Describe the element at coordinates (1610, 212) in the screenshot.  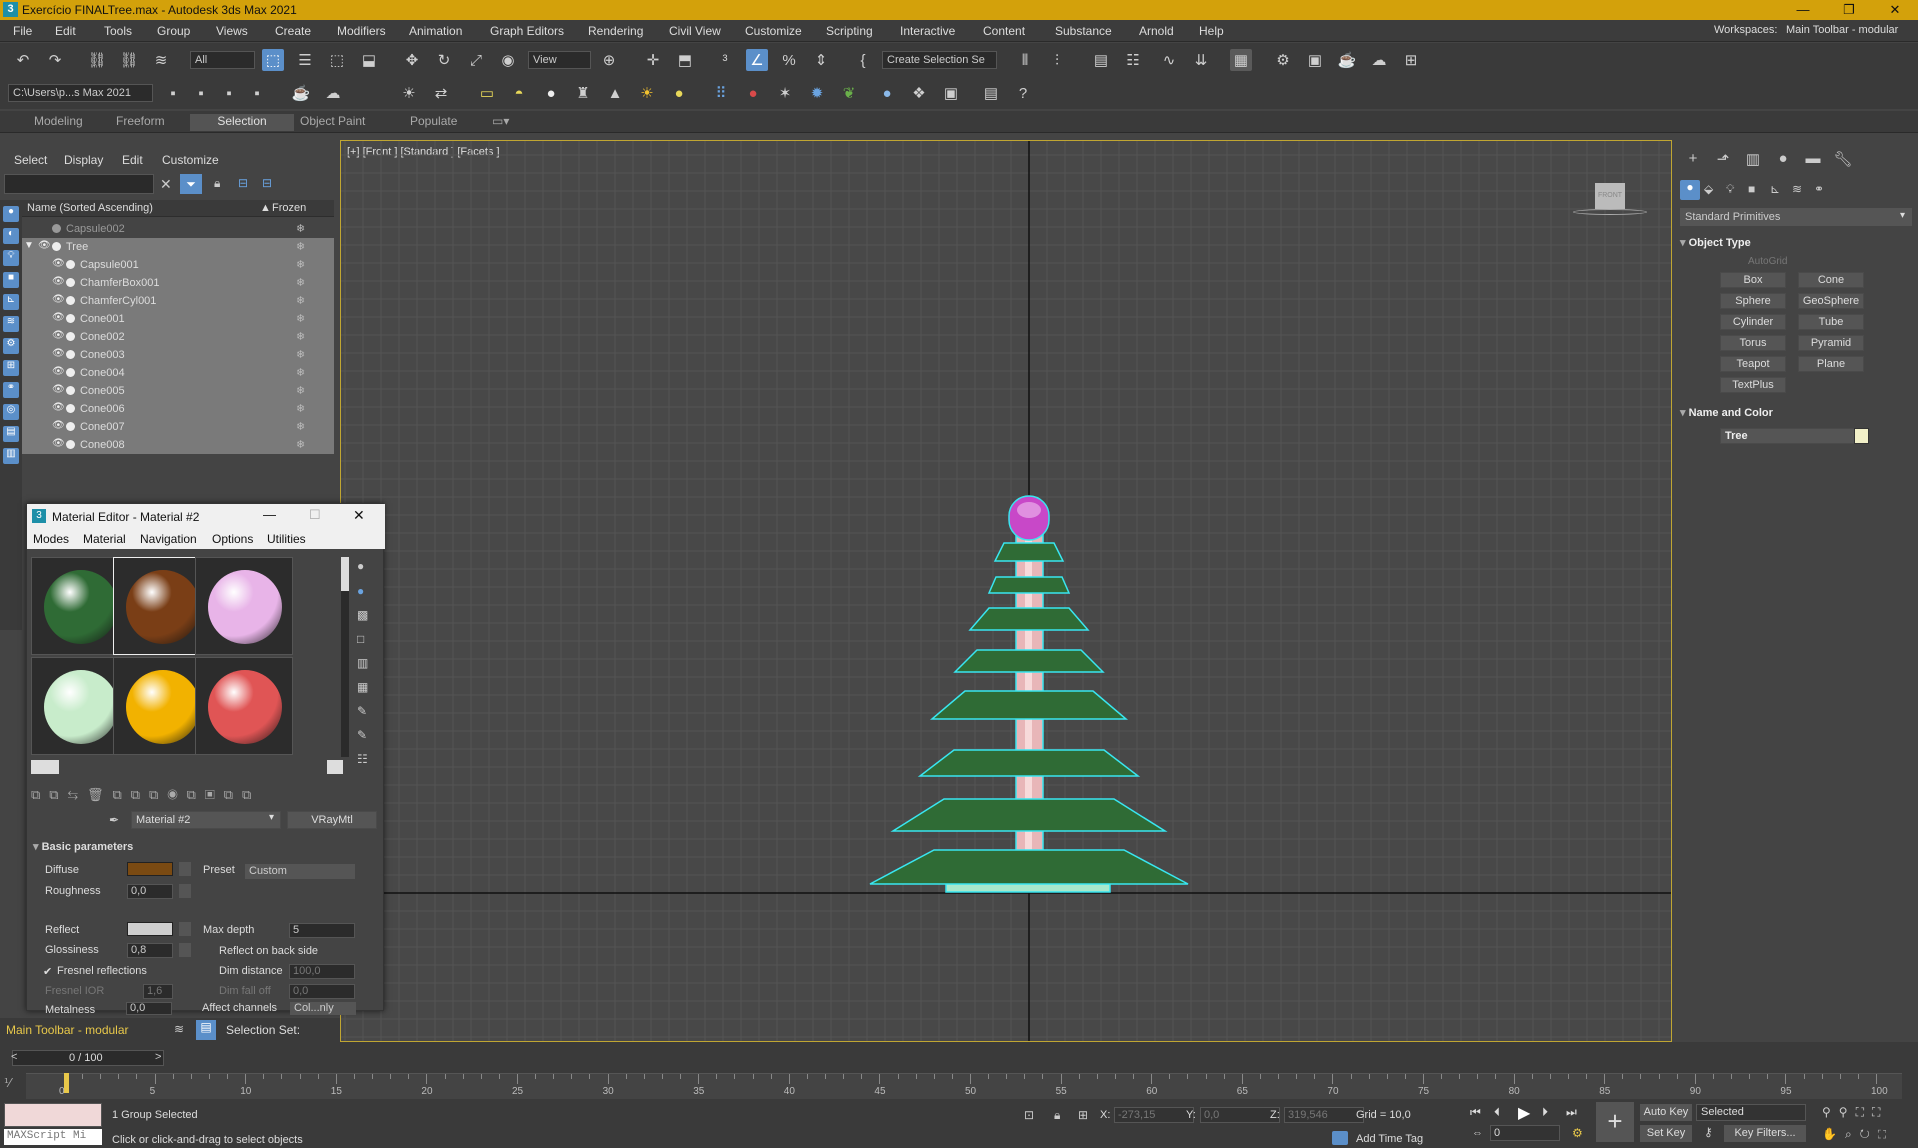
I see `view-cube-ring` at that location.